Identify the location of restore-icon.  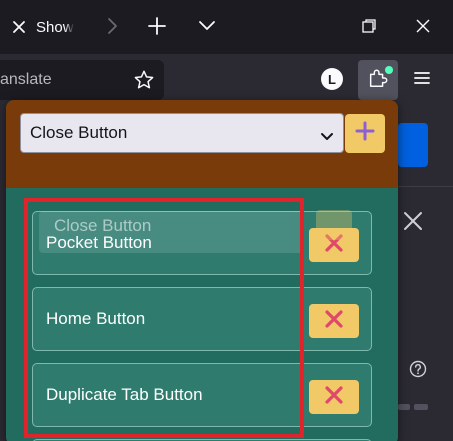
(369, 26).